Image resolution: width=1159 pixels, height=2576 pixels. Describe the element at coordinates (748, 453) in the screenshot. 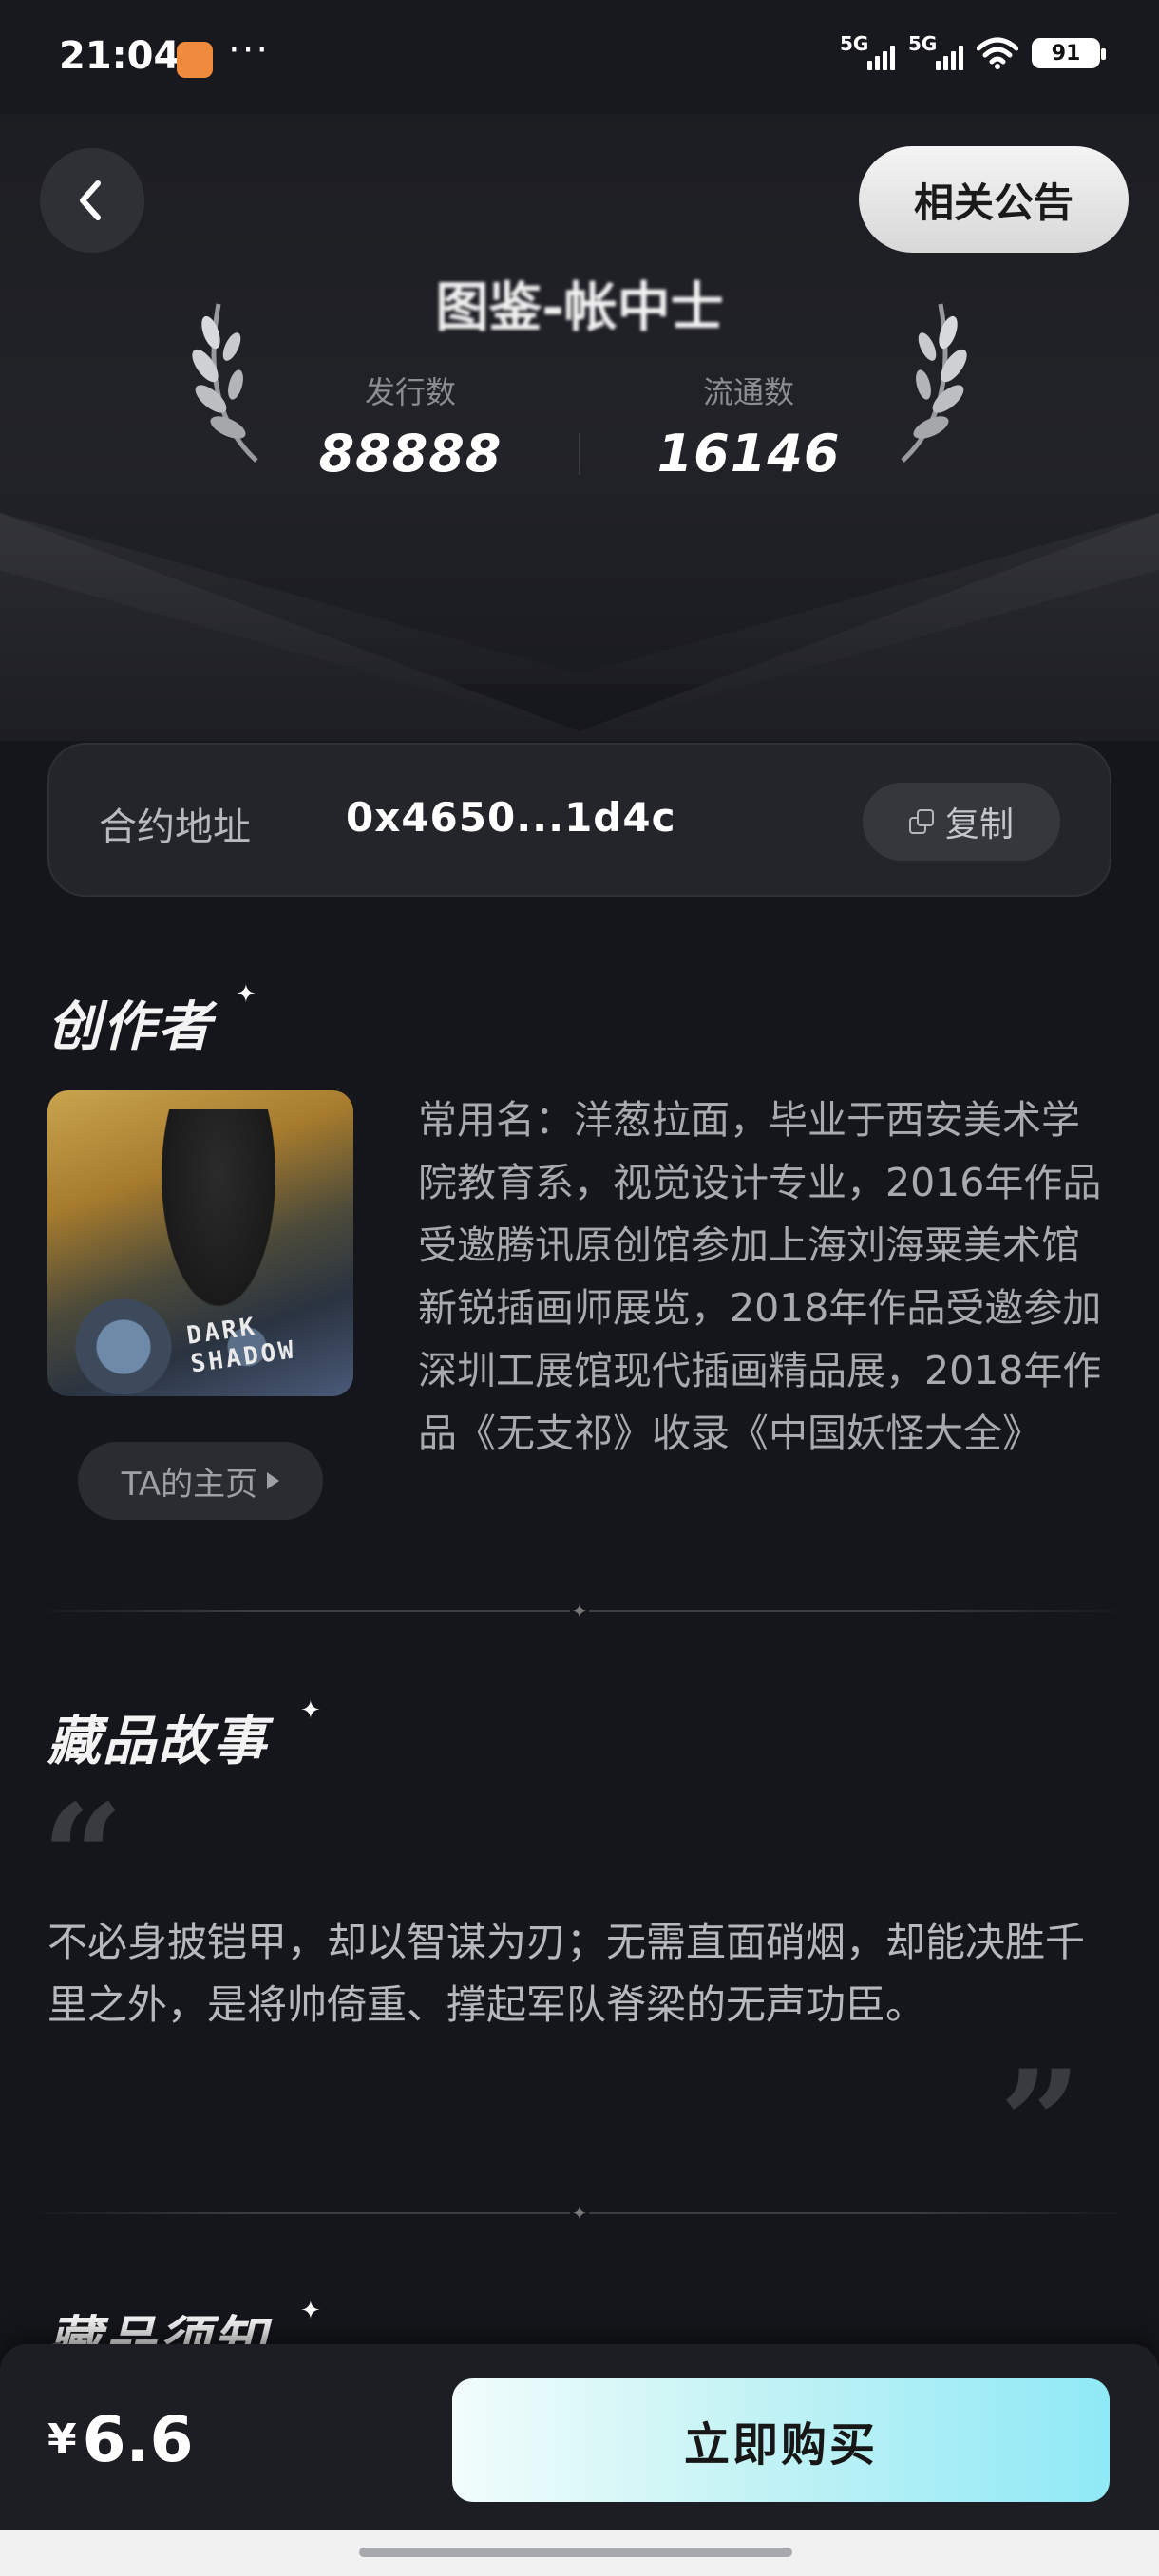

I see `circulation-count-value: 16146` at that location.